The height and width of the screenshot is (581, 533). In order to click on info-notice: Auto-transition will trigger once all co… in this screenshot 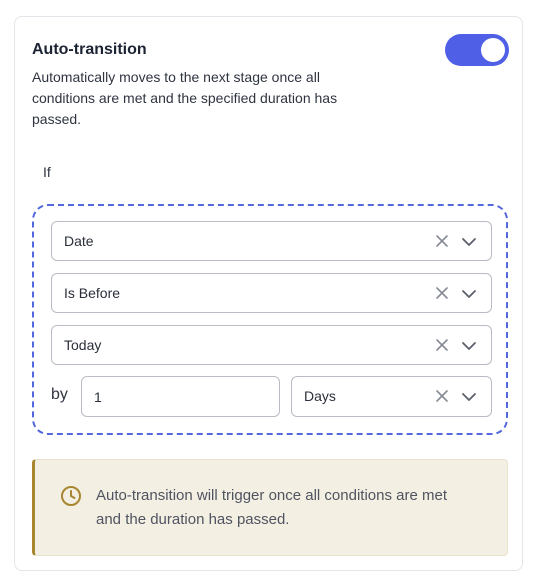, I will do `click(270, 507)`.